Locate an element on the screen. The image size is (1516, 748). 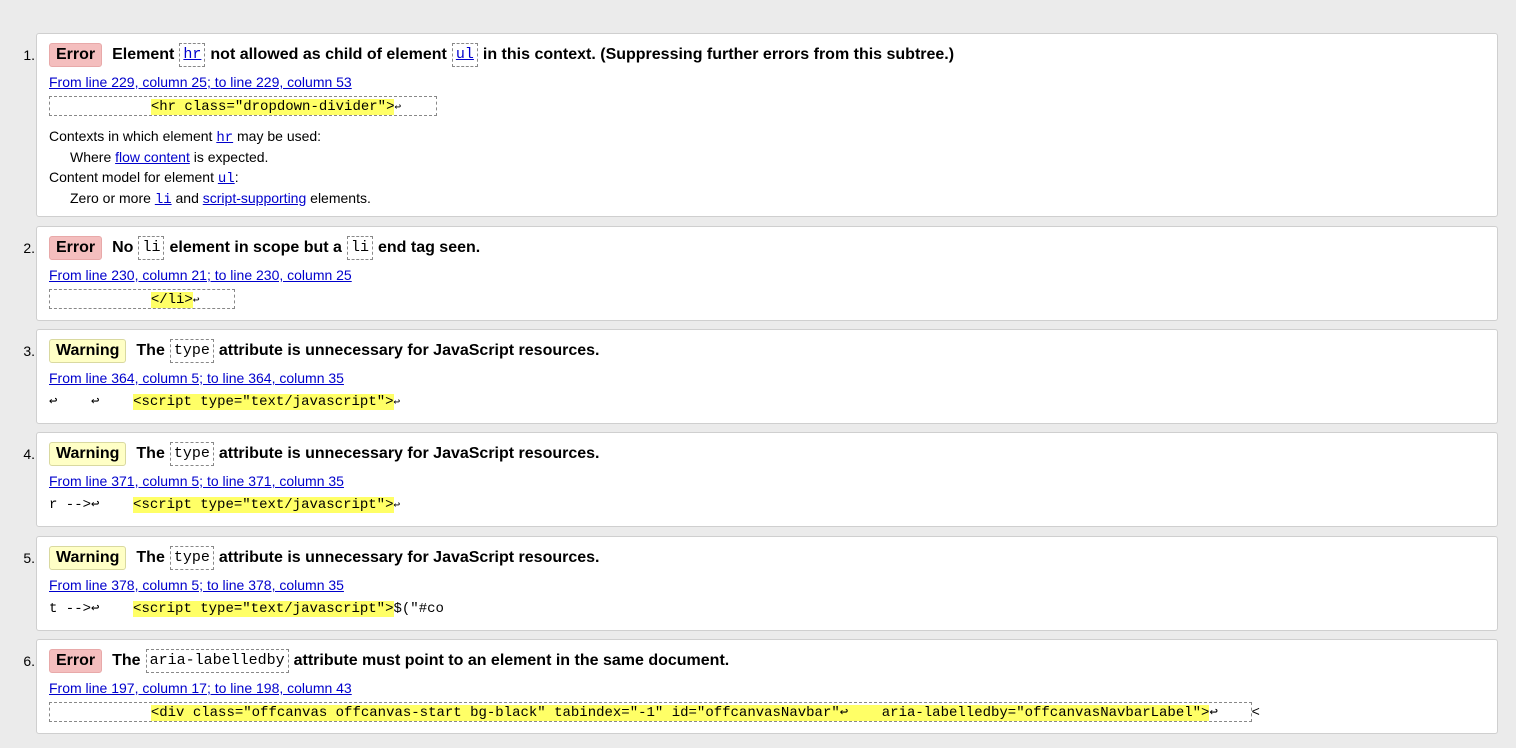
source-extract: ↩ ↩ <script type="text/javascript">↩ is located at coordinates (225, 402).